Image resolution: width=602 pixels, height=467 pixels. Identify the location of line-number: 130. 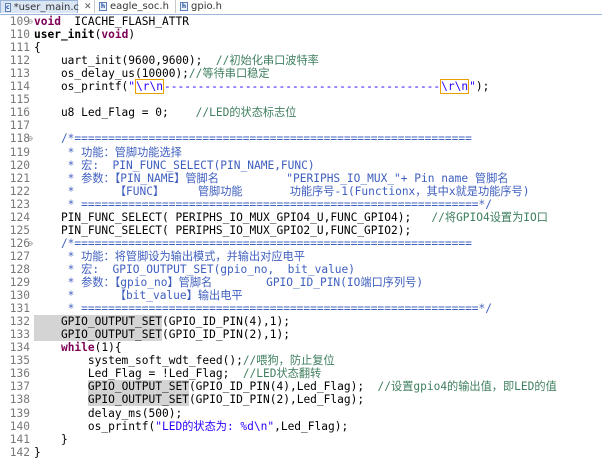
(19, 296).